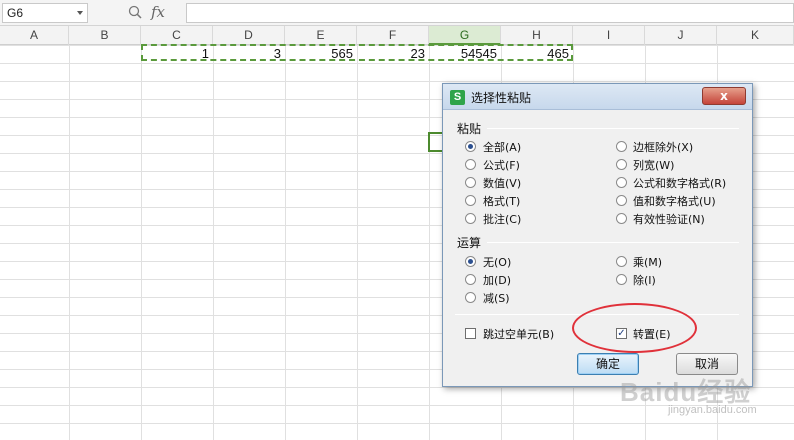 The height and width of the screenshot is (440, 794). Describe the element at coordinates (519, 334) in the screenshot. I see `skip-blanks-label: 跳过空单元(B)` at that location.